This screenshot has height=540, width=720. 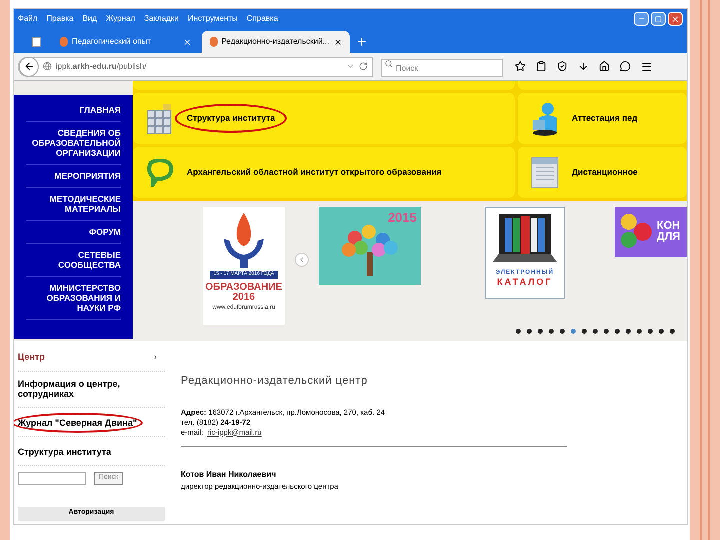 I want to click on menu-icon, so click(x=647, y=66).